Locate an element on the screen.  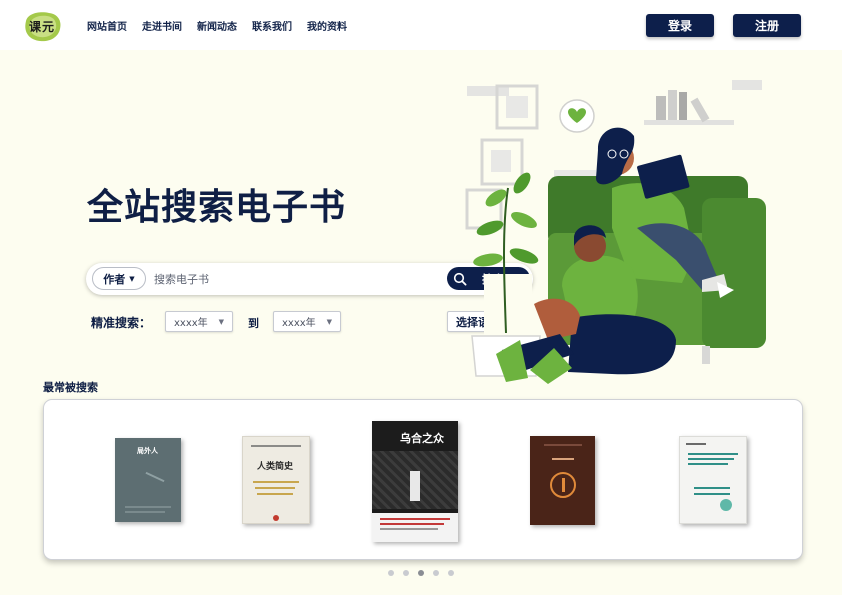
logo-text: 课元 is located at coordinates (41, 27).